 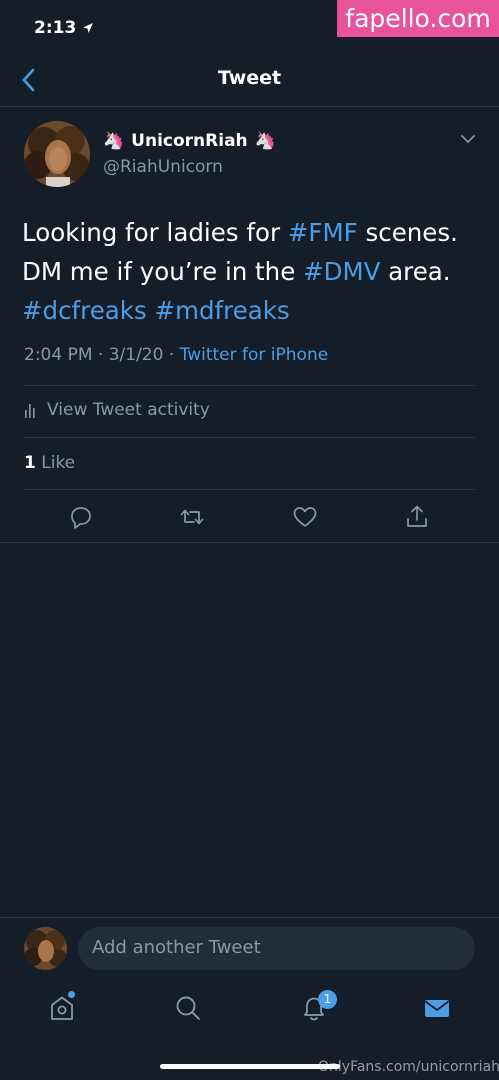 I want to click on user-handle: @RiahUnicorn, so click(x=163, y=167).